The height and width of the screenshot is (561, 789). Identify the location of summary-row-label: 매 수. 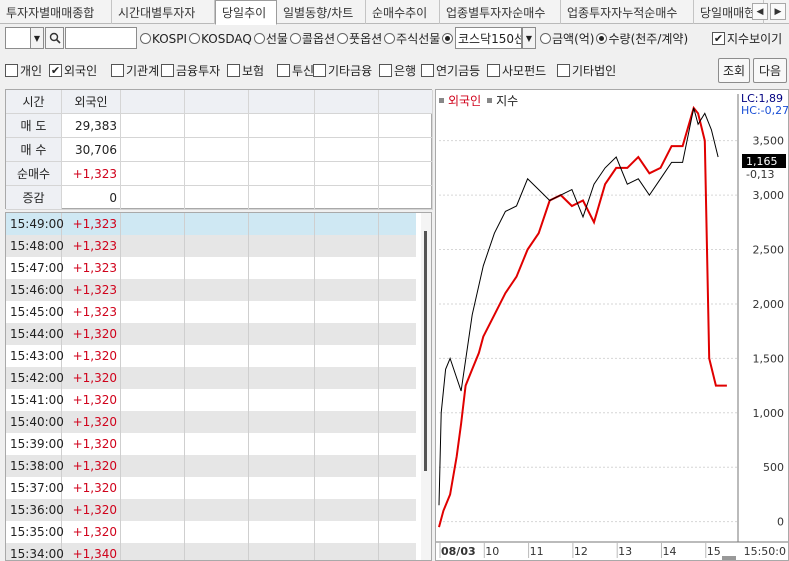
(34, 149).